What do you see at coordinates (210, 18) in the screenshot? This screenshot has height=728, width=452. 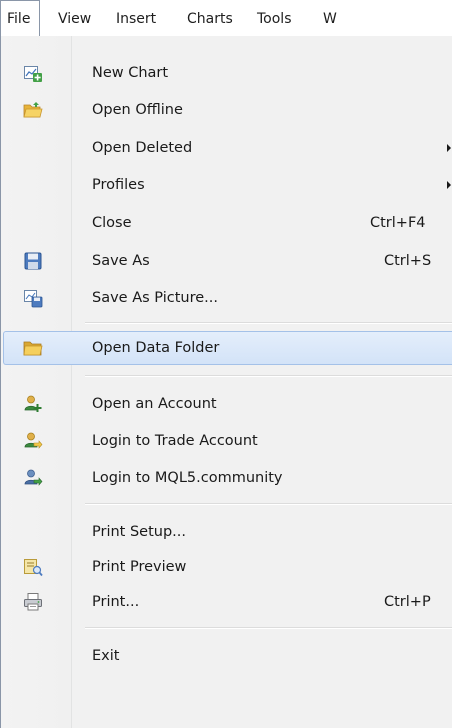 I see `menu-charts: Charts` at bounding box center [210, 18].